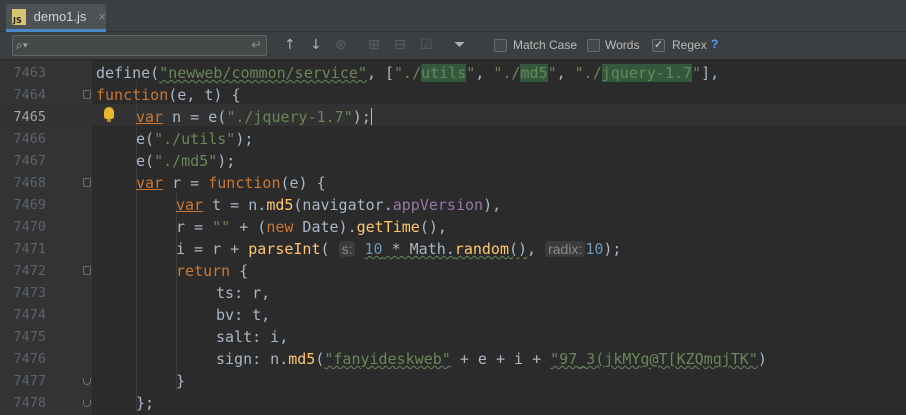 Image resolution: width=906 pixels, height=415 pixels. Describe the element at coordinates (453, 183) in the screenshot. I see `code-line: 7468 var r = function(e) {` at that location.